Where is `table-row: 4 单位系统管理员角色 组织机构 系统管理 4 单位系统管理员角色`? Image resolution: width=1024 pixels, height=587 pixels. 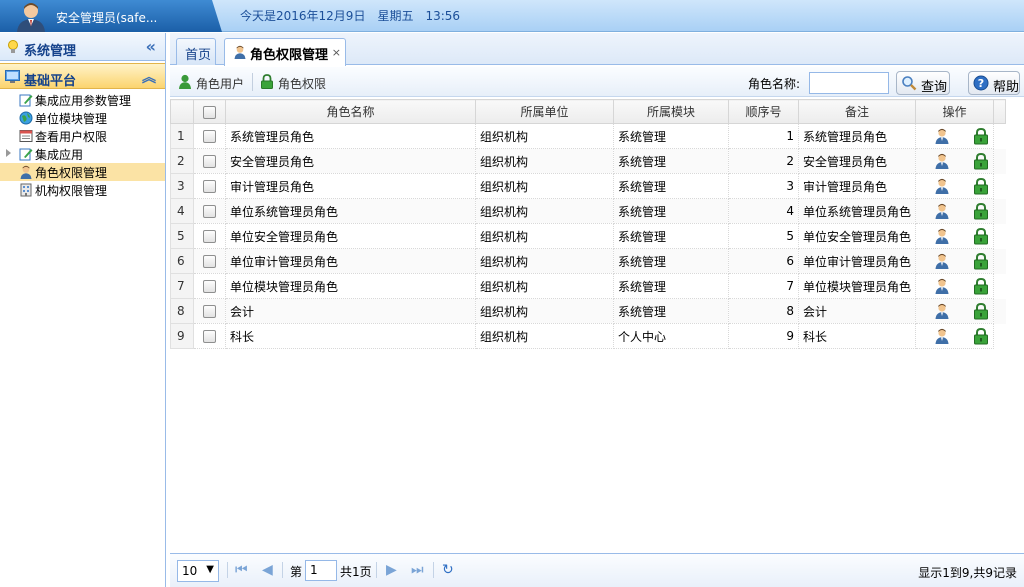 table-row: 4 单位系统管理员角色 组织机构 系统管理 4 单位系统管理员角色 is located at coordinates (588, 211).